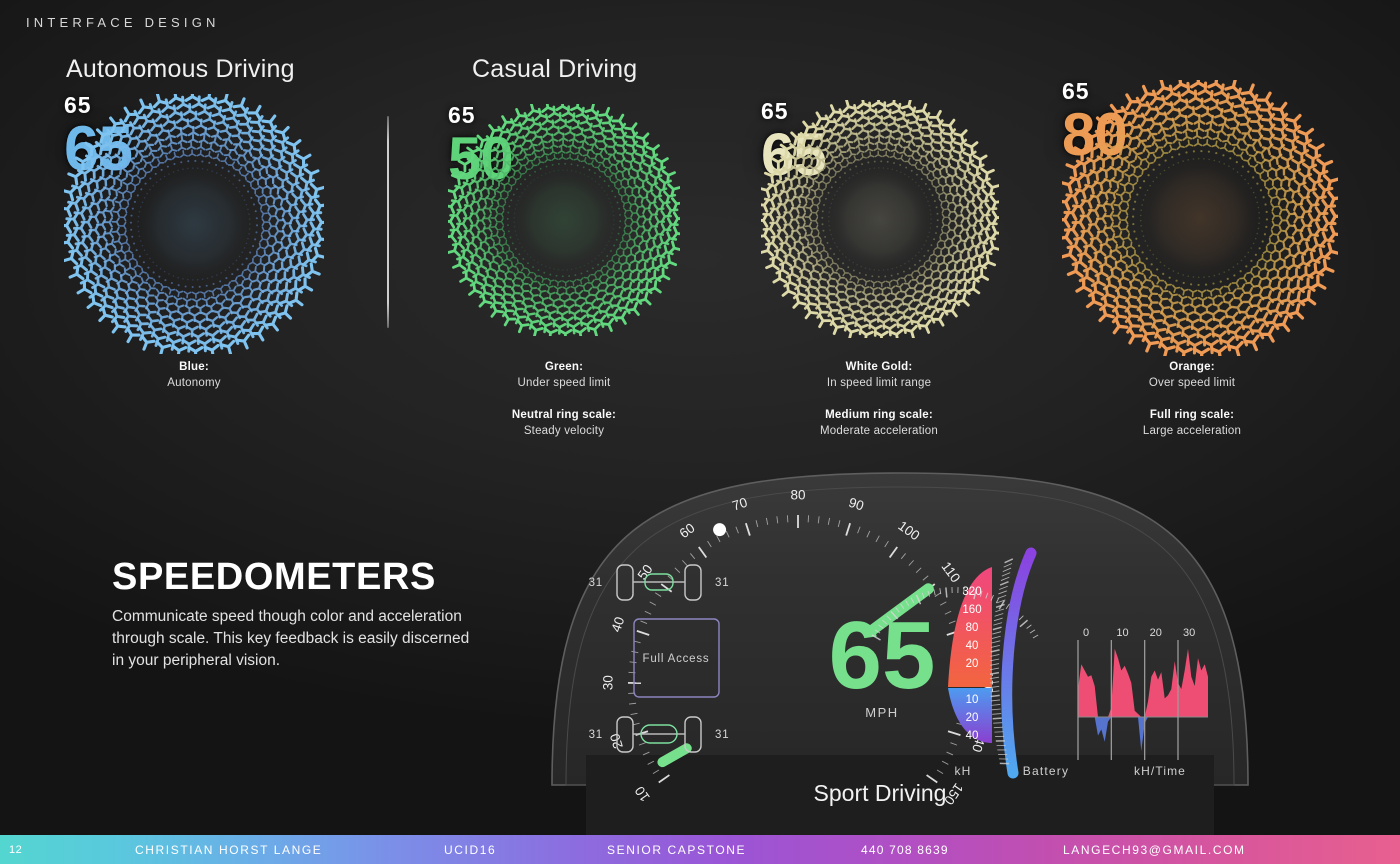 This screenshot has width=1400, height=864. I want to click on chart-axis-tick: 30, so click(1189, 633).